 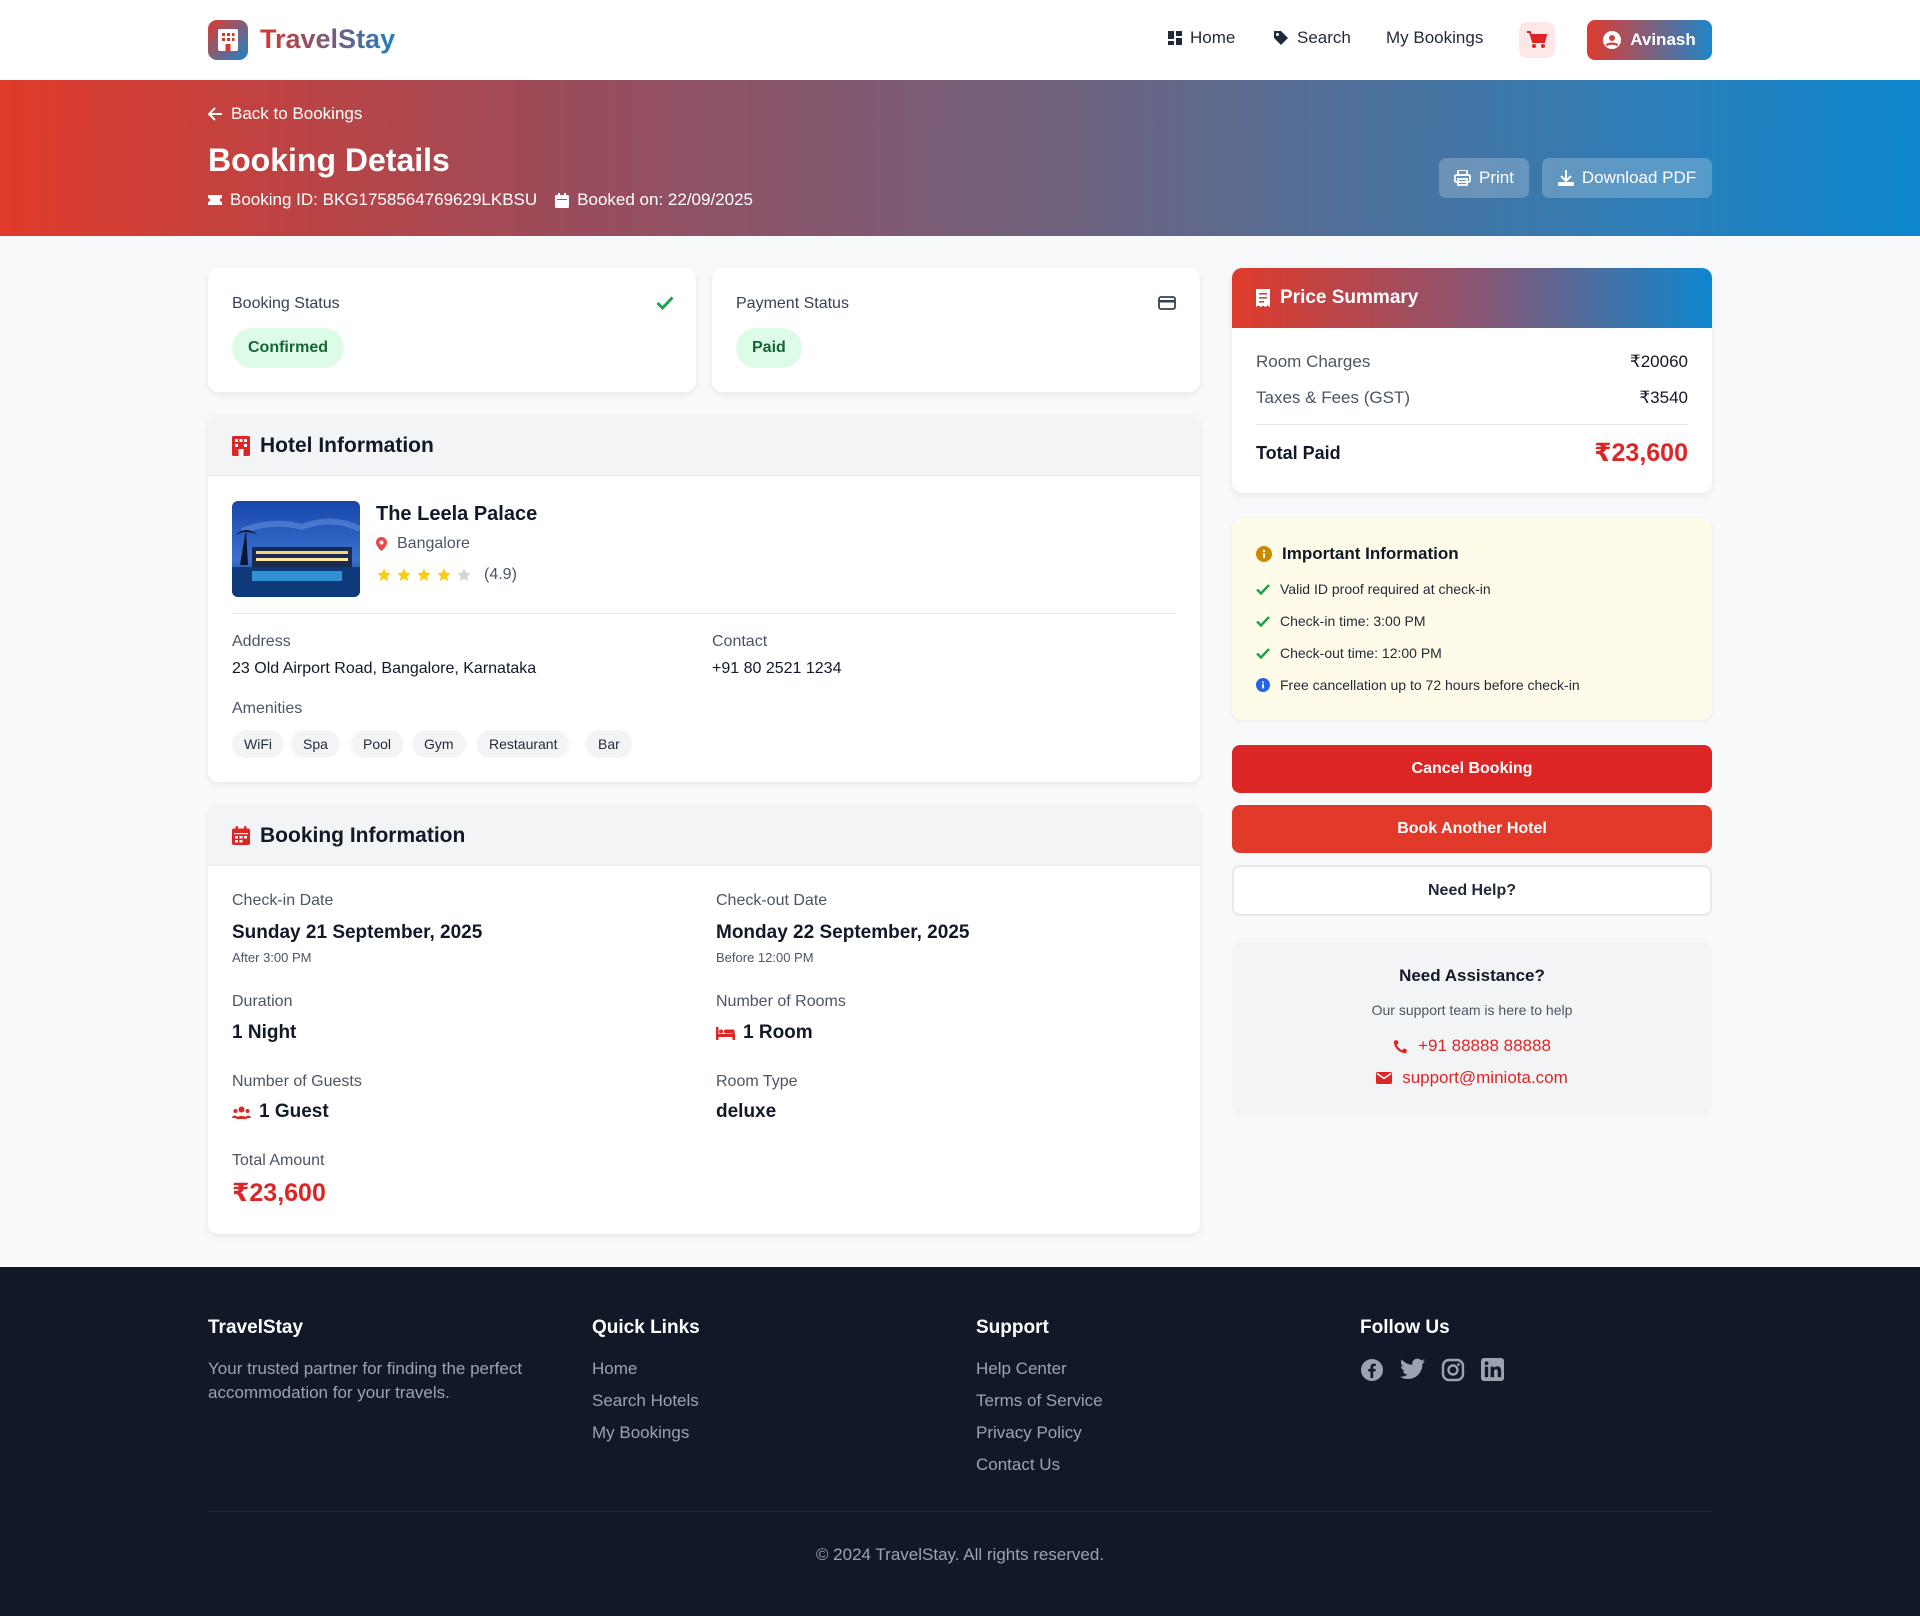 I want to click on download-pdf-button: Download PDF, so click(x=1627, y=178).